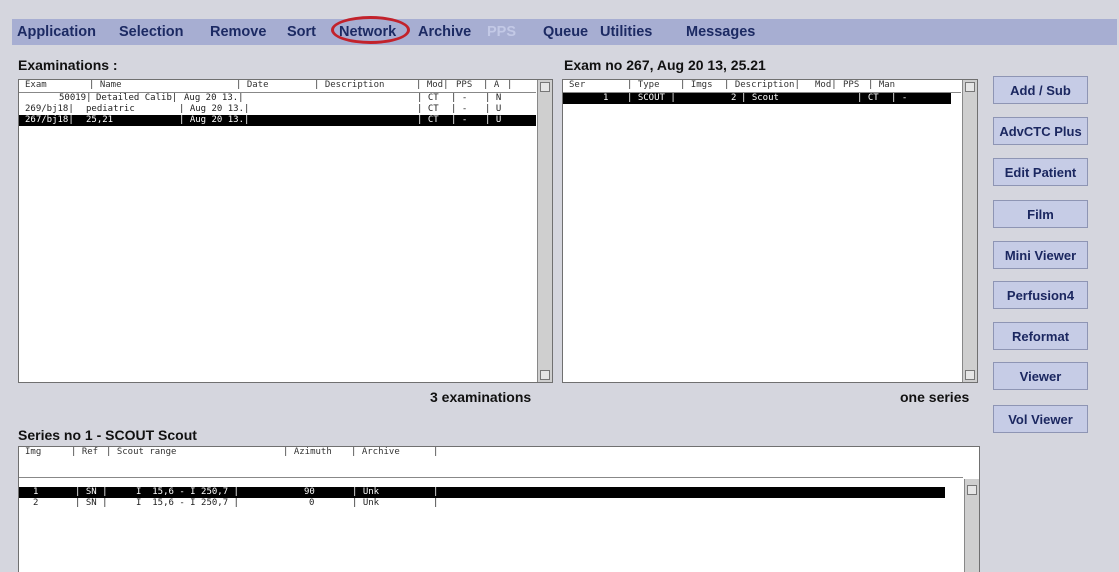  Describe the element at coordinates (720, 32) in the screenshot. I see `menu-messages: Messages` at that location.